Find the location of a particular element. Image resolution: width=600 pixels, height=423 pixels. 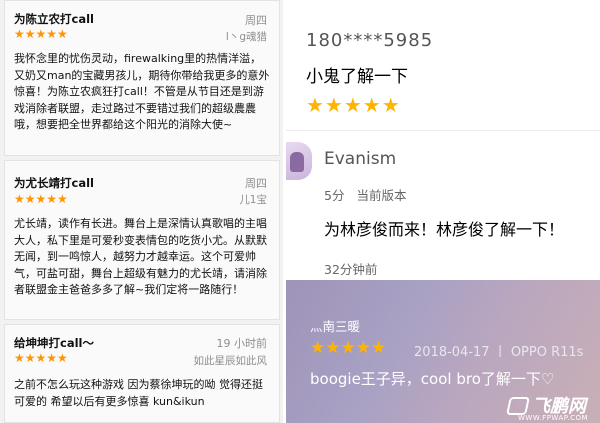

avatar-figure-icon is located at coordinates (297, 162).